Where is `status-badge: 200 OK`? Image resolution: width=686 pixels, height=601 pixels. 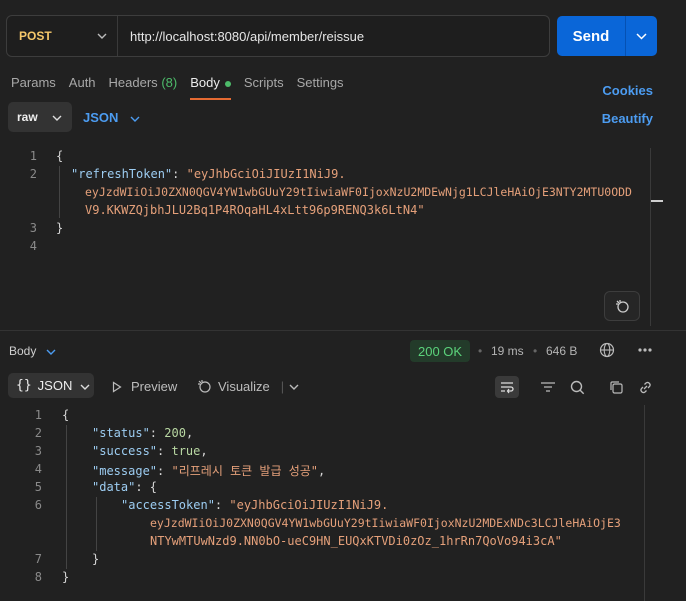
status-badge: 200 OK is located at coordinates (440, 351).